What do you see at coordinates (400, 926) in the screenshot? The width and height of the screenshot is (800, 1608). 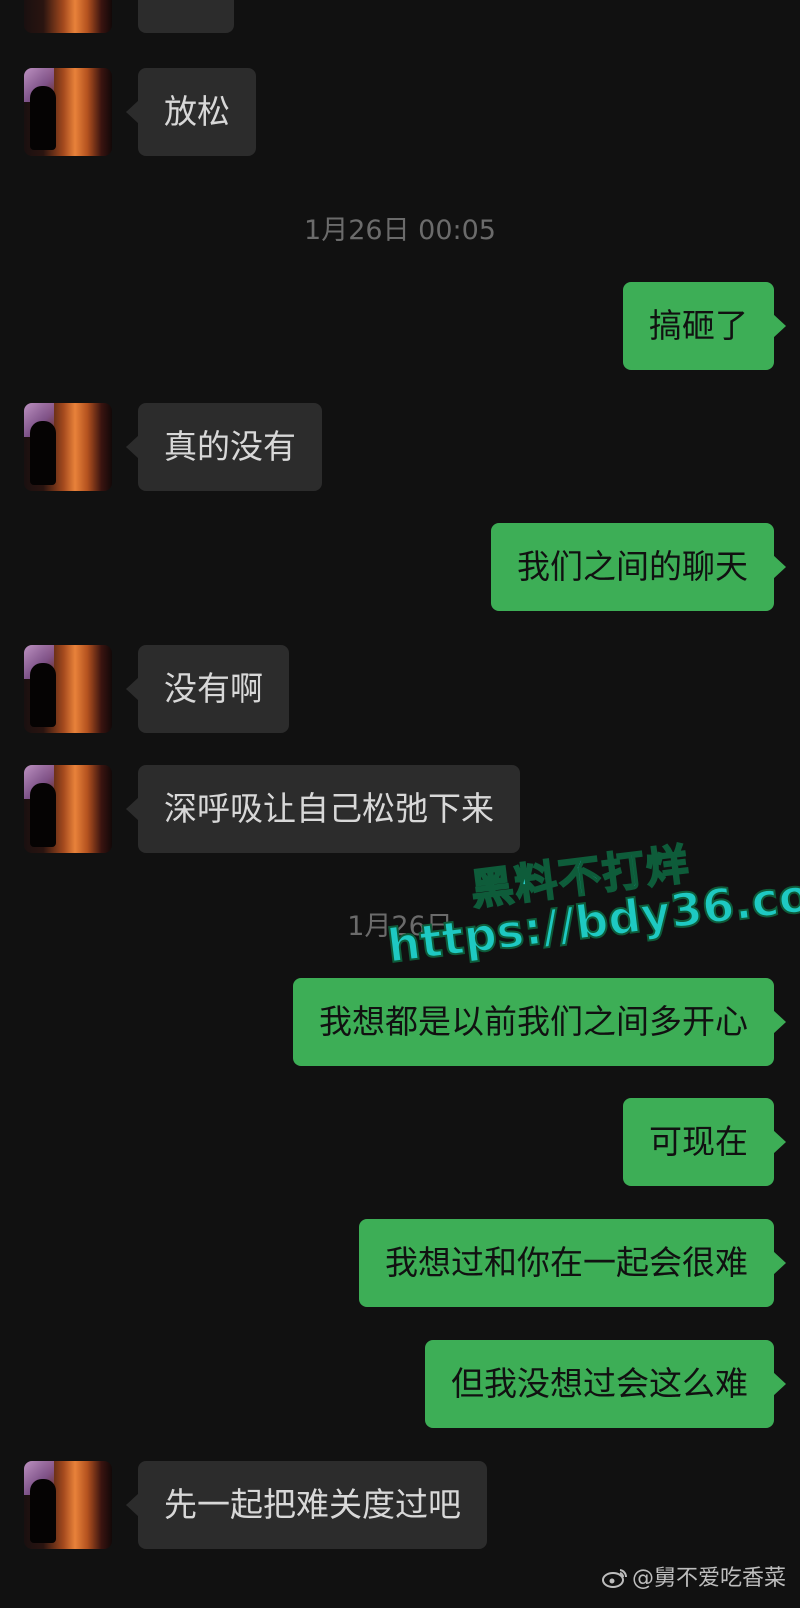 I see `message-timestamp: 1月26日` at bounding box center [400, 926].